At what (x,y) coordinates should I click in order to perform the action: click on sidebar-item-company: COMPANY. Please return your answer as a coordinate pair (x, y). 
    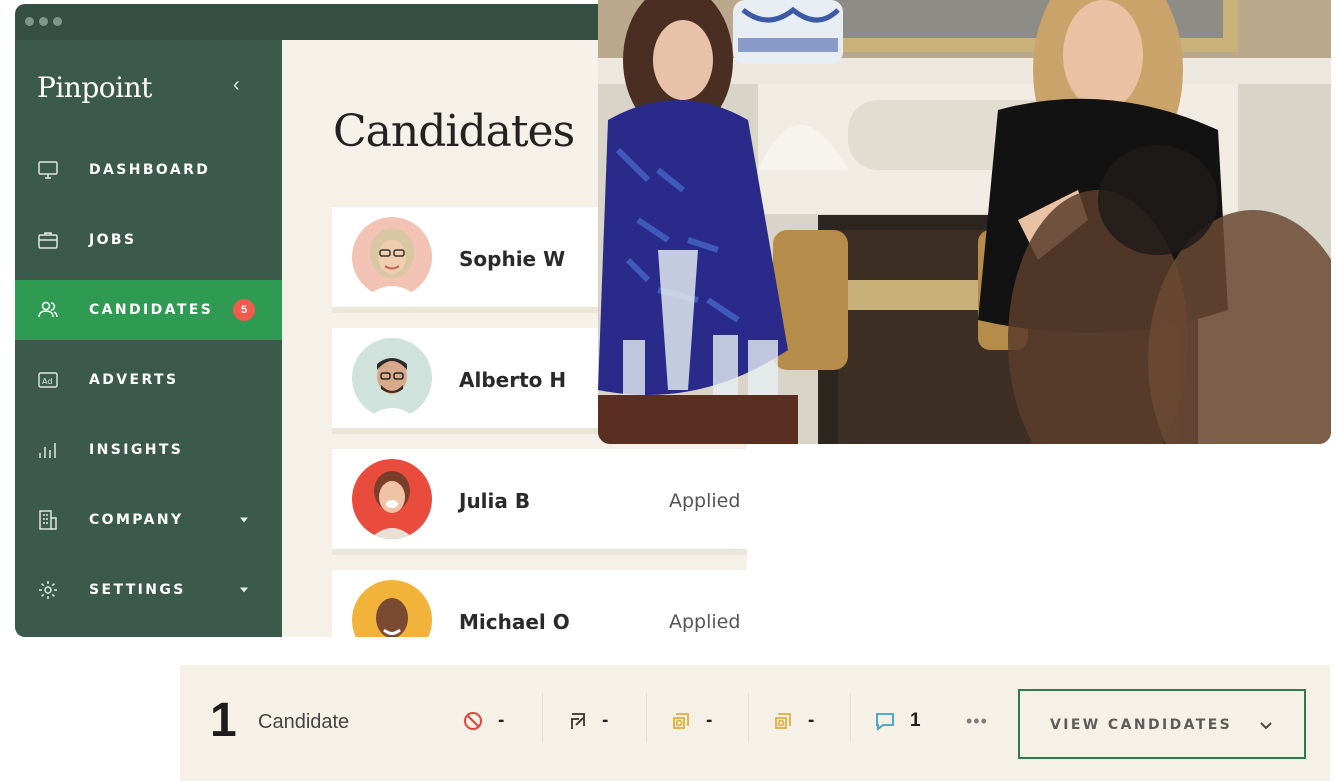
    Looking at the image, I should click on (148, 520).